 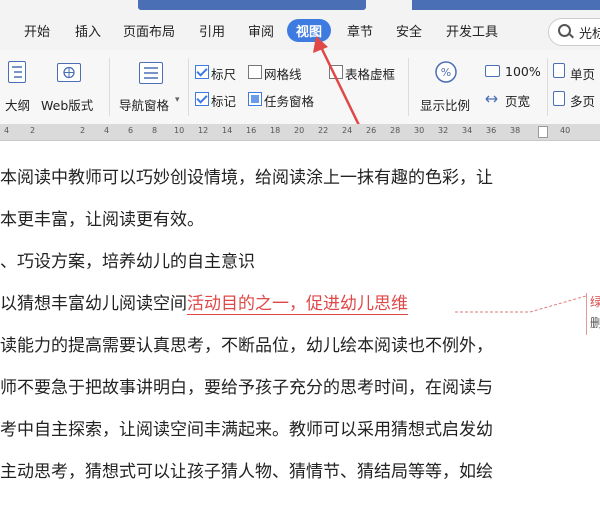 I want to click on gridlines-label: 网格线, so click(x=283, y=74).